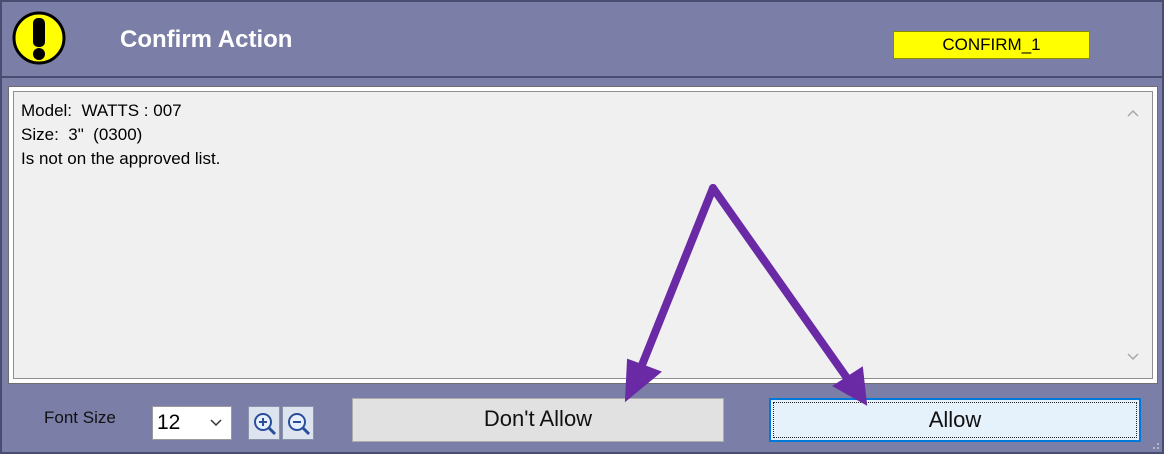 This screenshot has width=1164, height=454. Describe the element at coordinates (1133, 357) in the screenshot. I see `scroll-down-icon` at that location.